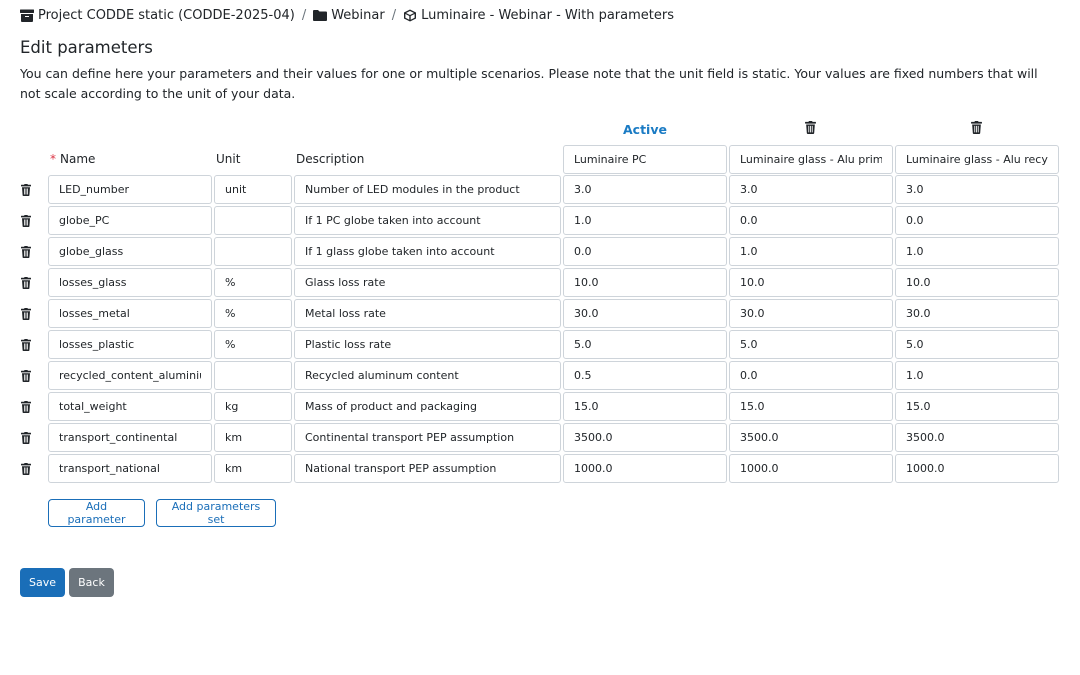 This screenshot has height=675, width=1080. I want to click on description-column-header: Description, so click(330, 159).